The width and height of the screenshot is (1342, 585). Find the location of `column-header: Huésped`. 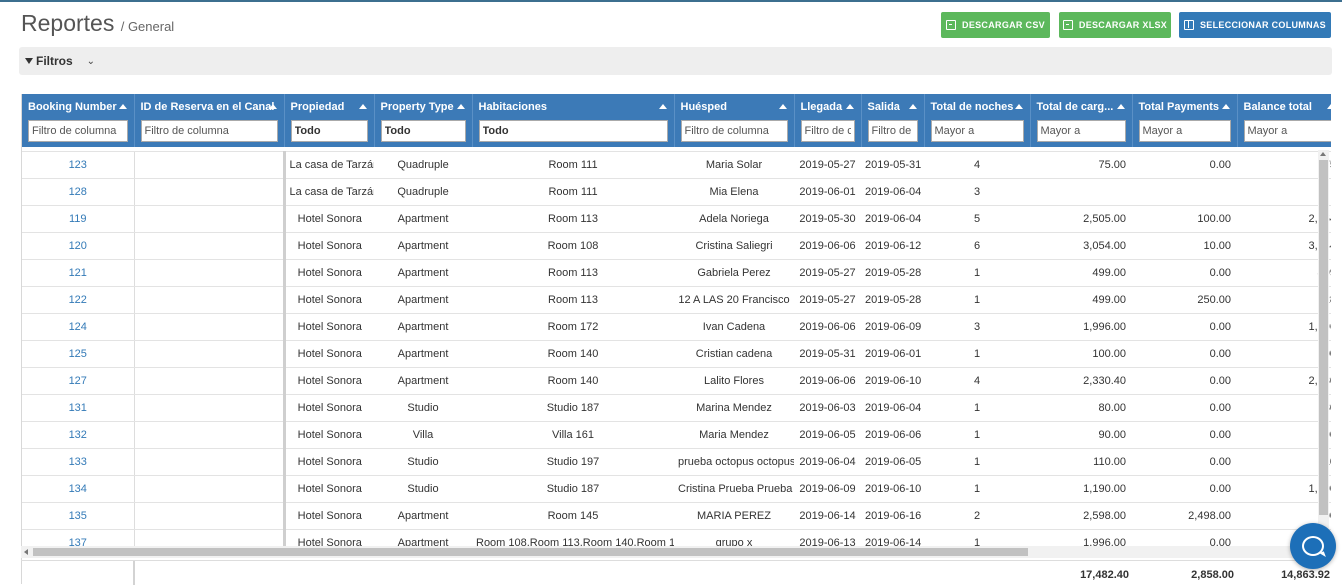

column-header: Huésped is located at coordinates (734, 107).